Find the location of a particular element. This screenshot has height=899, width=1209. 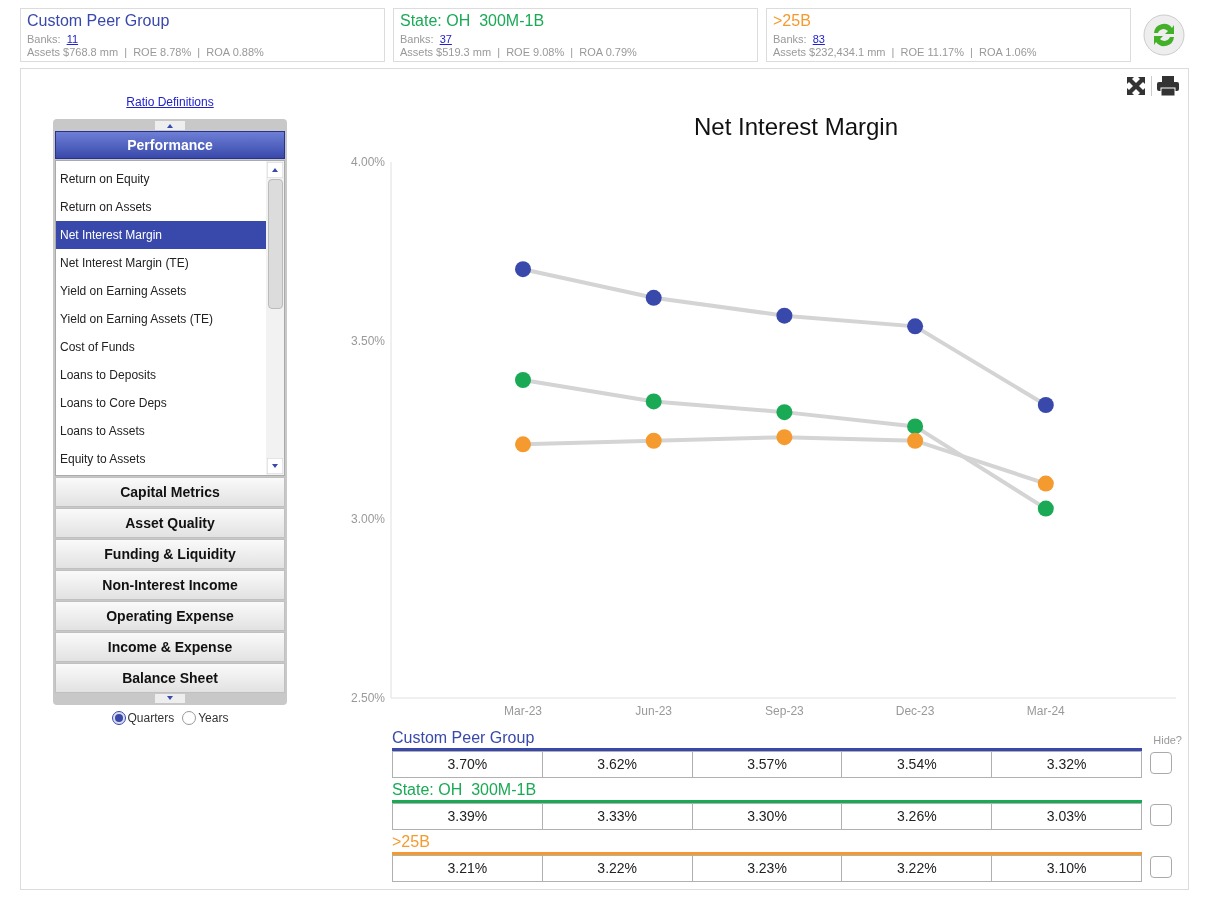

table-cell: 3.23% is located at coordinates (767, 868).